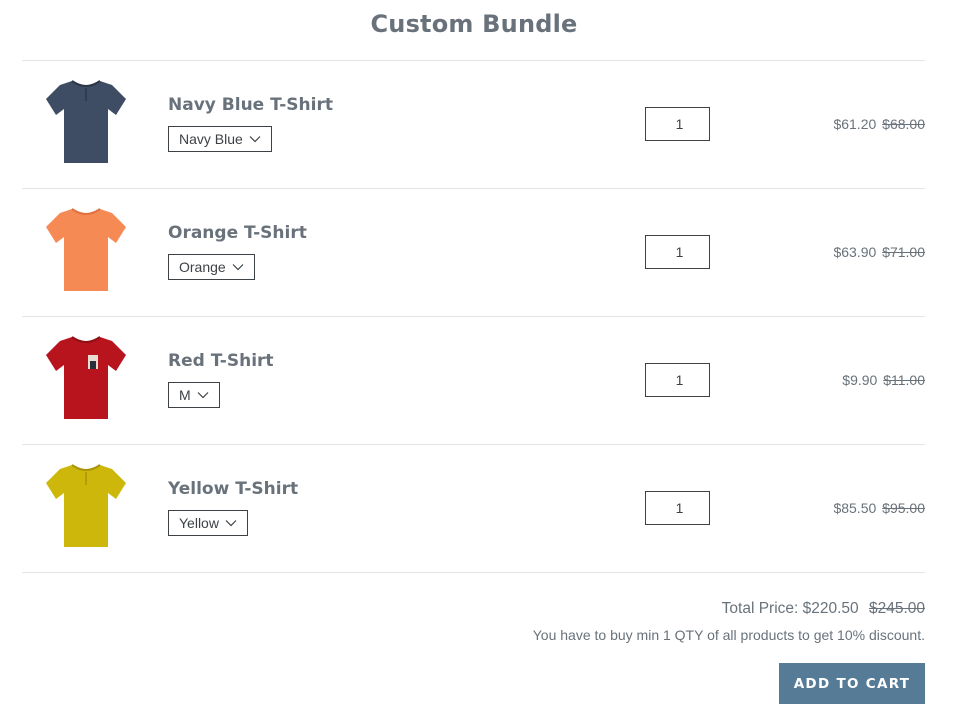  Describe the element at coordinates (202, 267) in the screenshot. I see `variant-value: Orange` at that location.